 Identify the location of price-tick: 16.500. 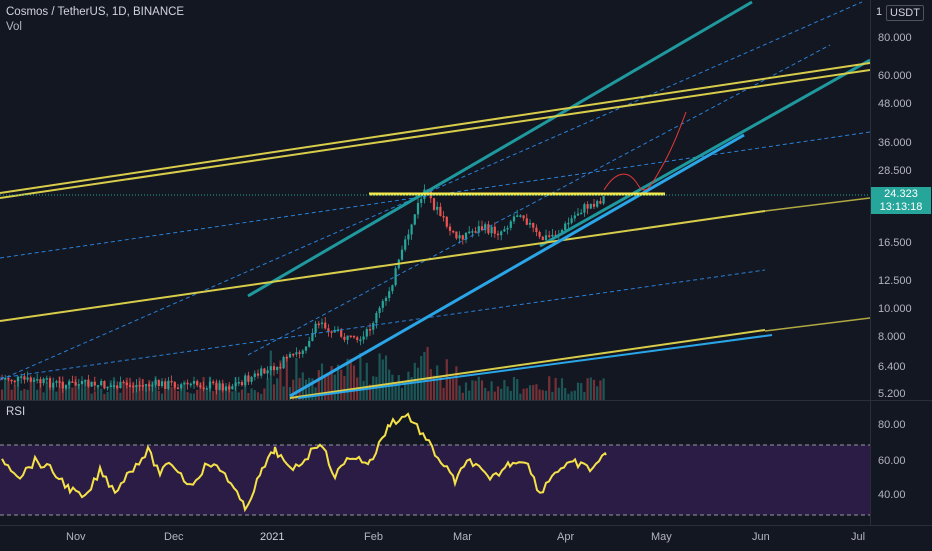
(895, 243).